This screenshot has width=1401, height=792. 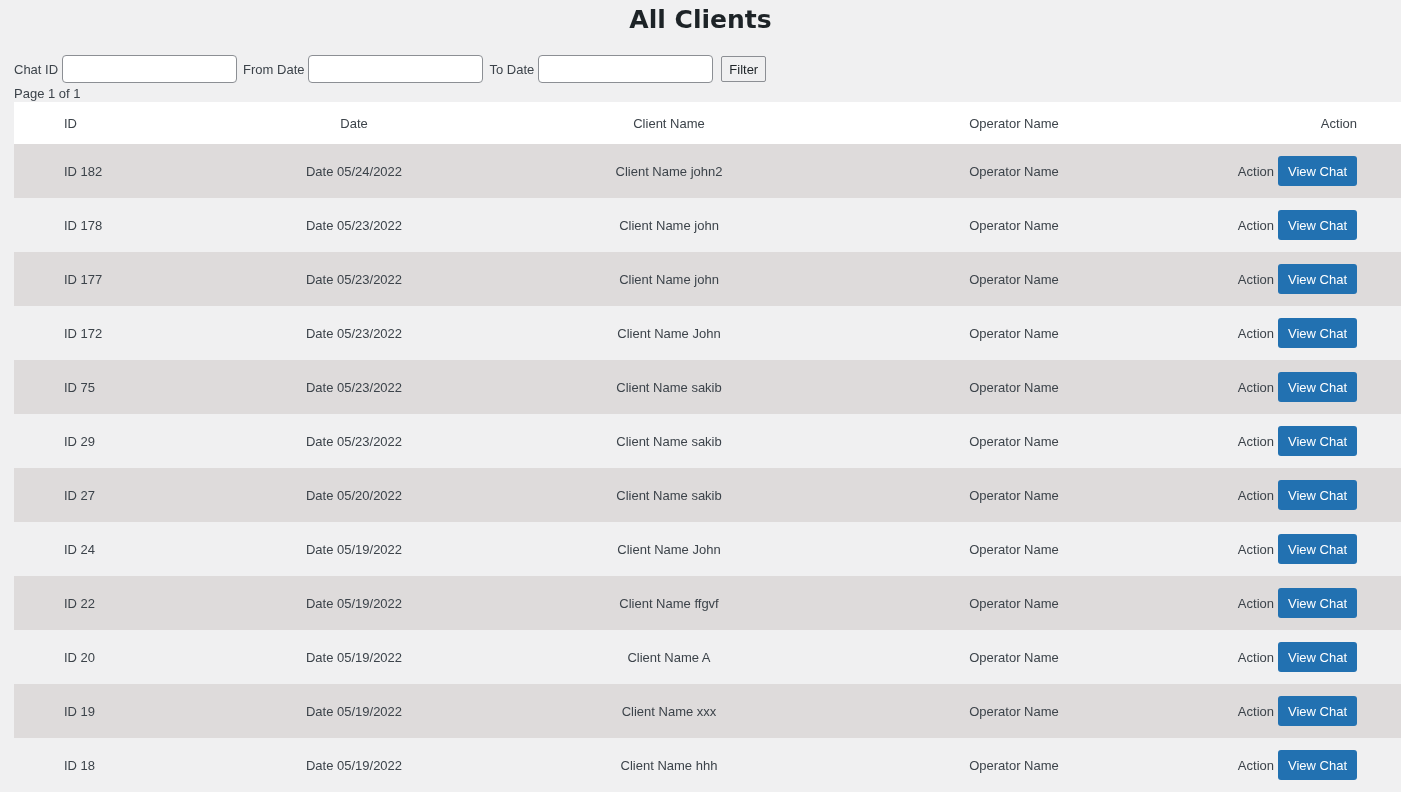 I want to click on column-header: ID, so click(x=70, y=123).